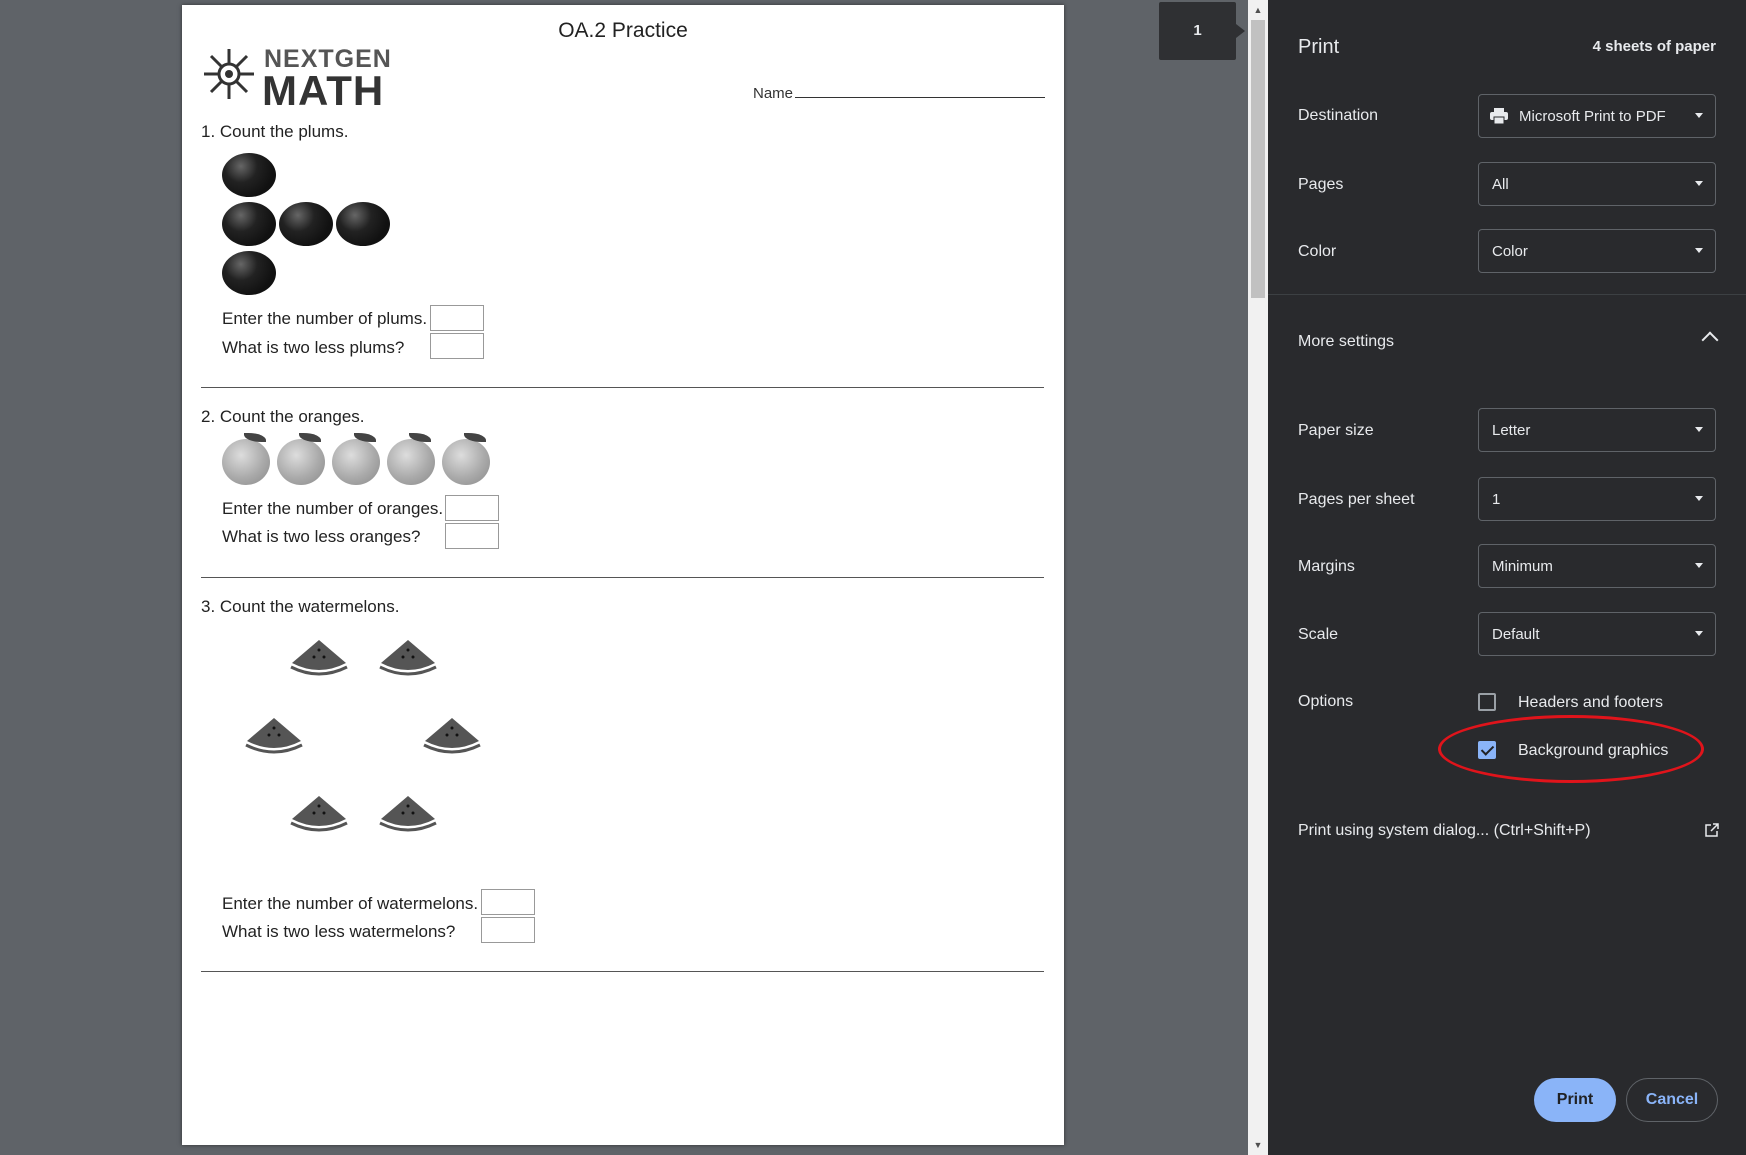 Image resolution: width=1746 pixels, height=1155 pixels. What do you see at coordinates (1712, 830) in the screenshot?
I see `open-external-icon` at bounding box center [1712, 830].